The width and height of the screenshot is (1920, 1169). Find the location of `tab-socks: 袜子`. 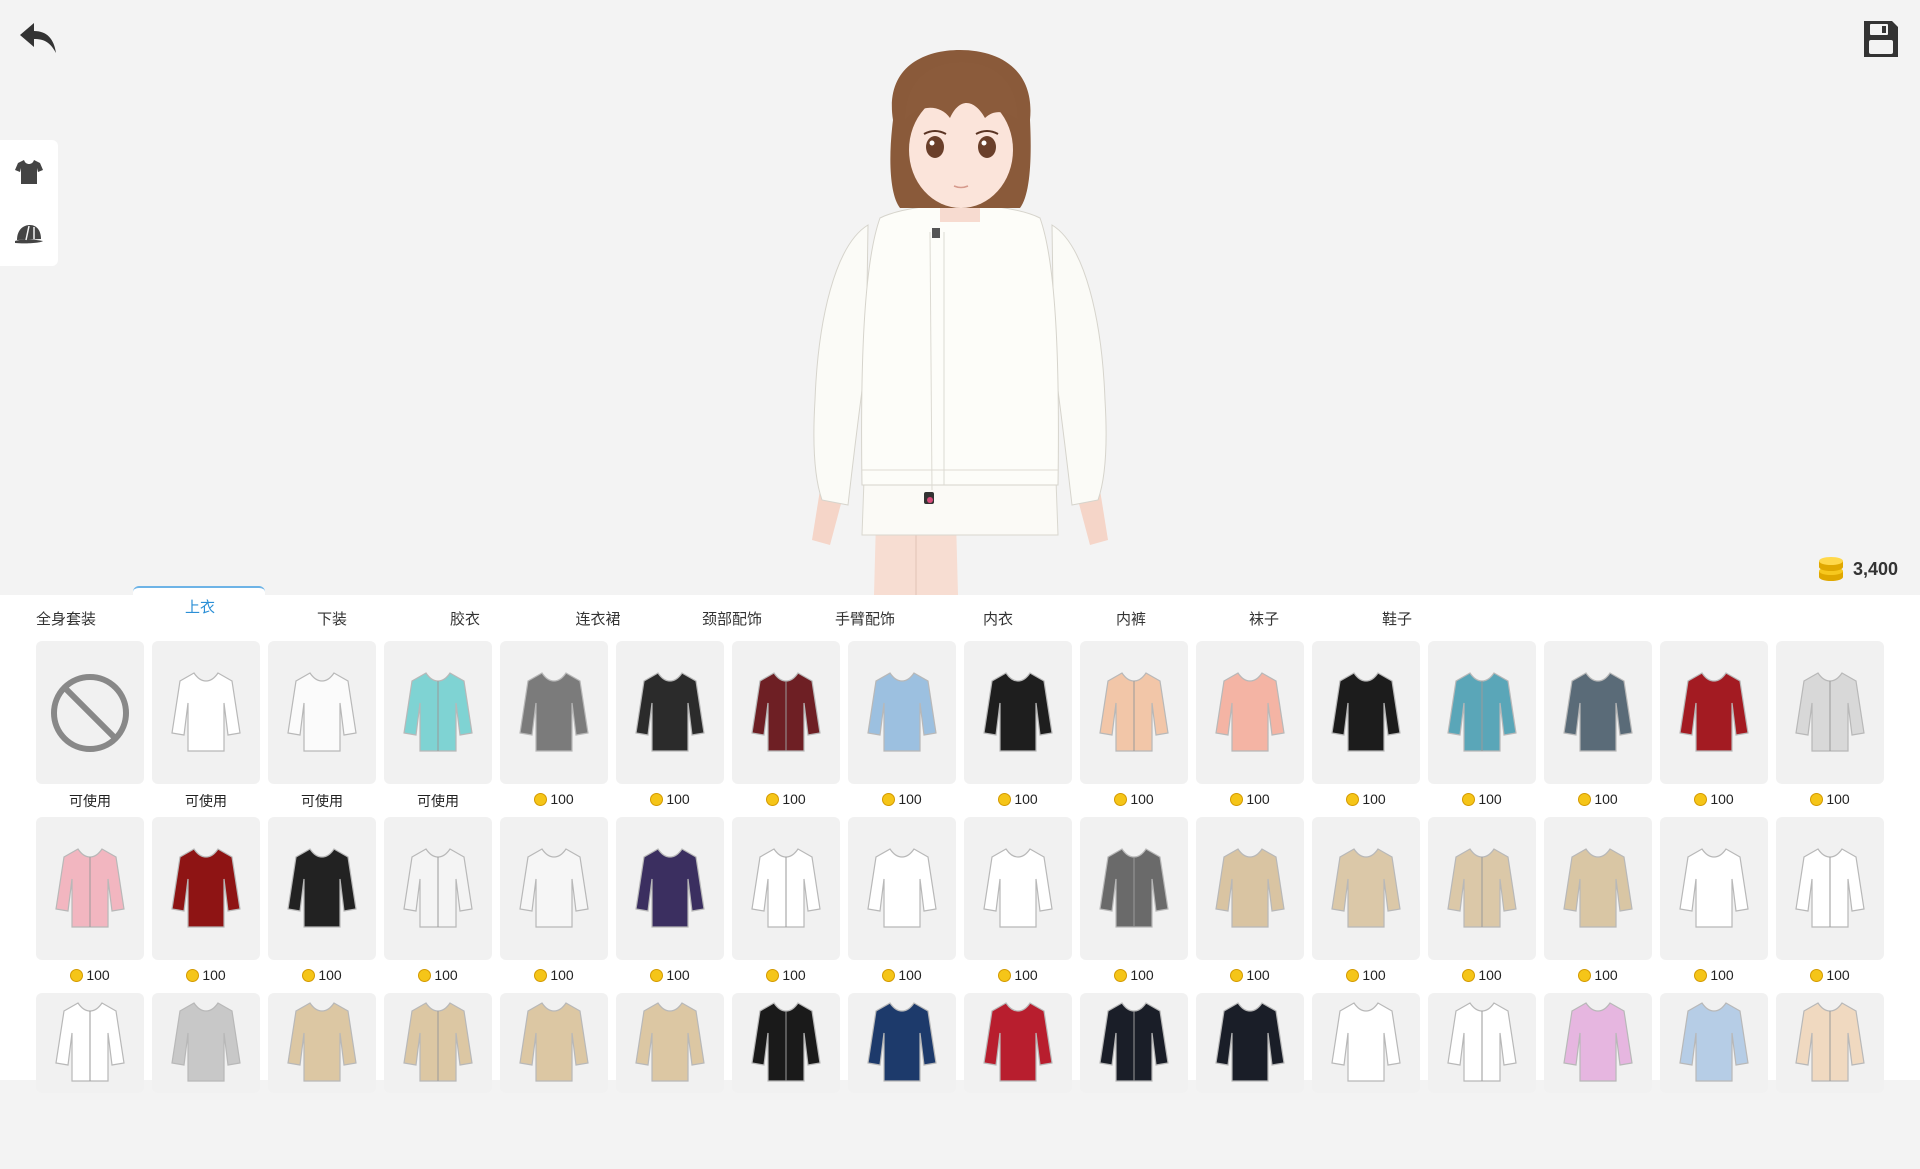

tab-socks: 袜子 is located at coordinates (1264, 615).